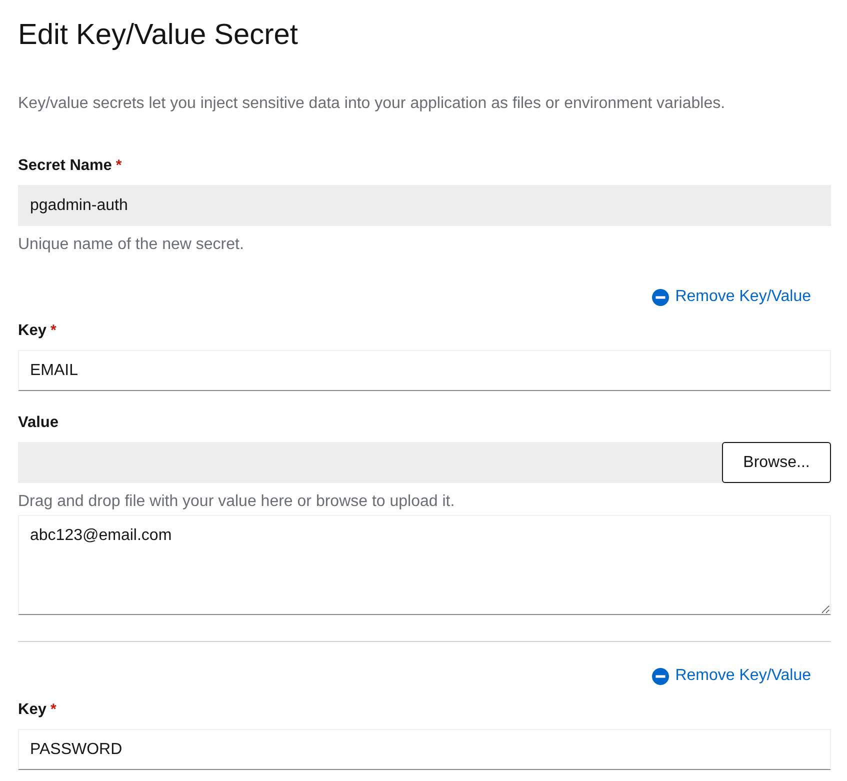 The width and height of the screenshot is (847, 781). What do you see at coordinates (370, 462) in the screenshot?
I see `file-name-field` at bounding box center [370, 462].